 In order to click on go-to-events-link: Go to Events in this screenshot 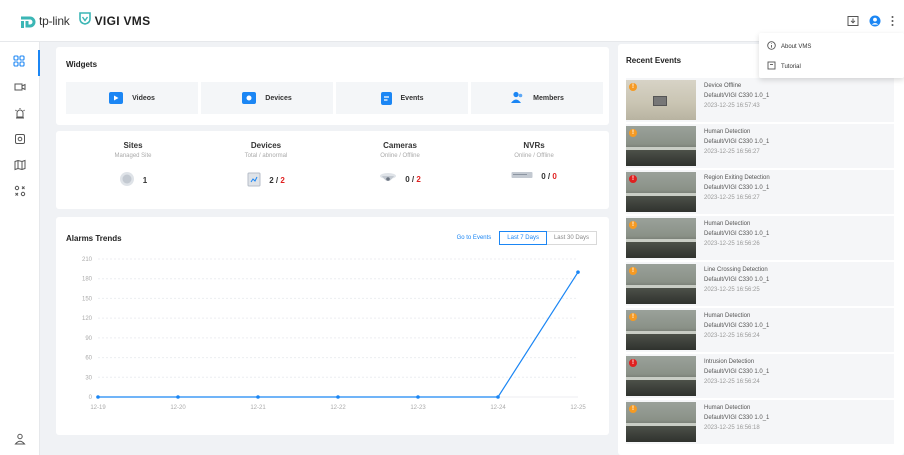, I will do `click(474, 238)`.